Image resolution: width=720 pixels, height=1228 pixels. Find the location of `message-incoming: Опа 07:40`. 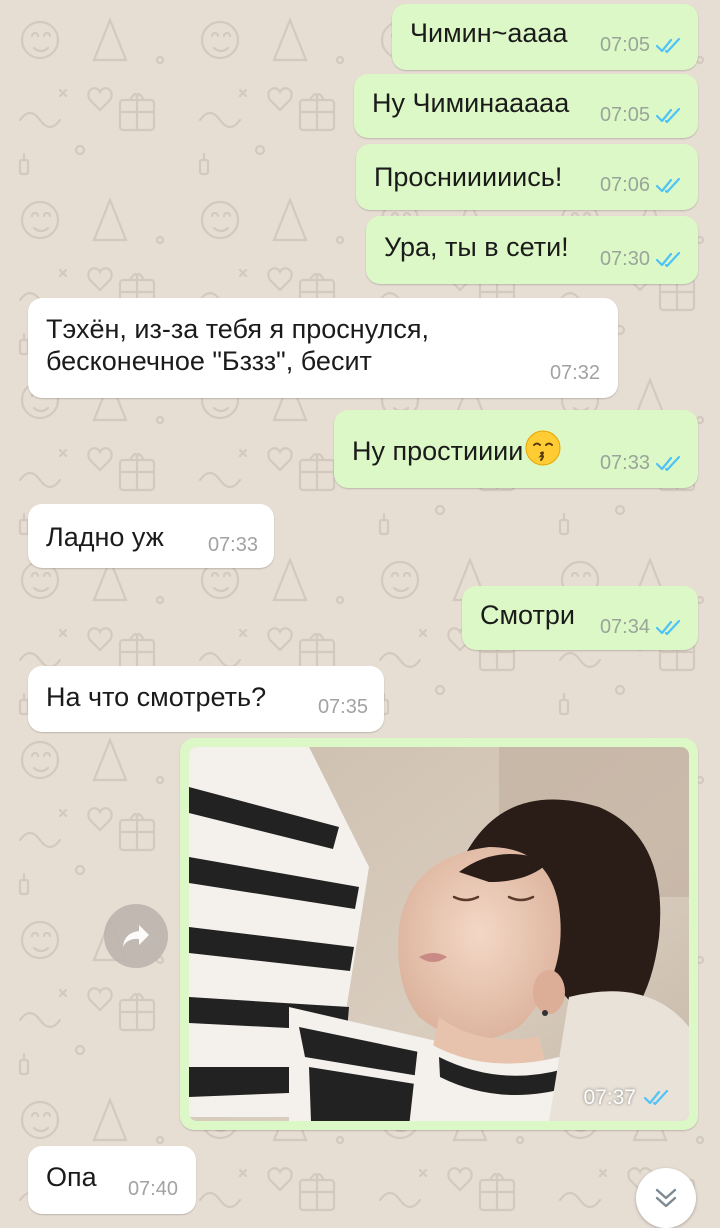

message-incoming: Опа 07:40 is located at coordinates (112, 1180).